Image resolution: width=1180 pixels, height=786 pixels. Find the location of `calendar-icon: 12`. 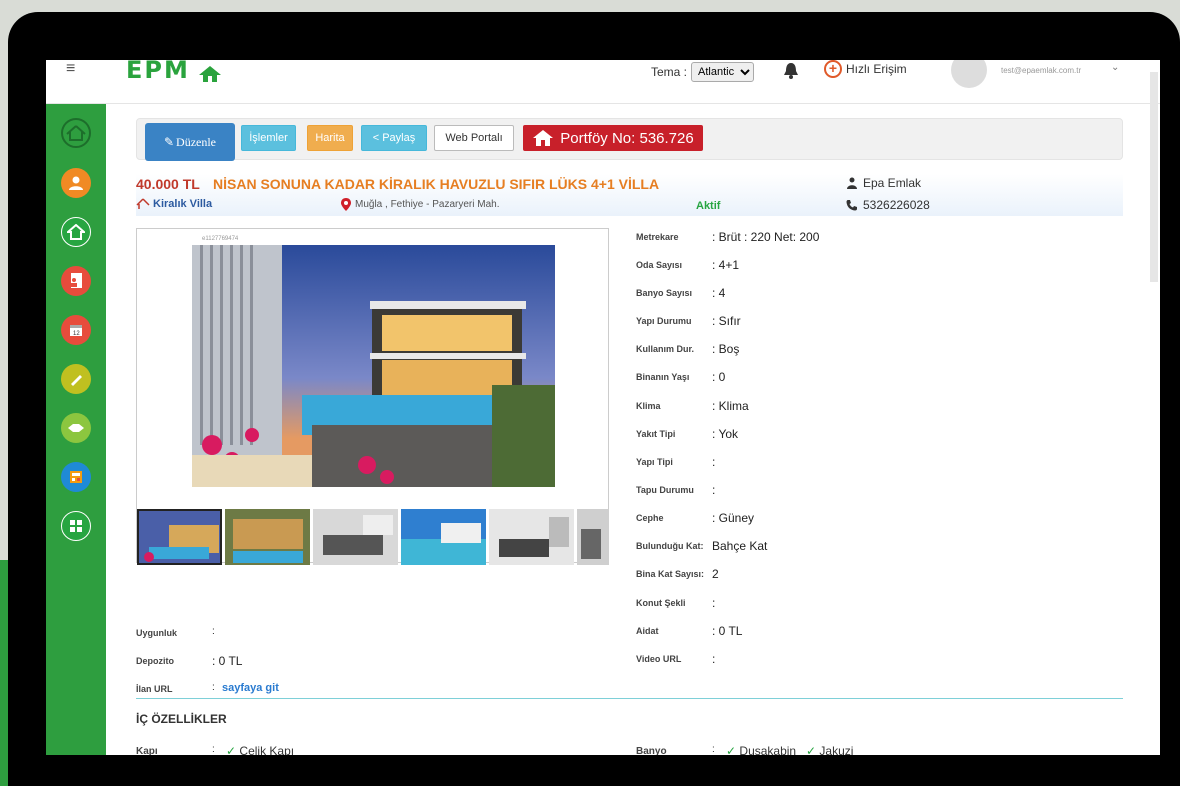

calendar-icon: 12 is located at coordinates (76, 331).